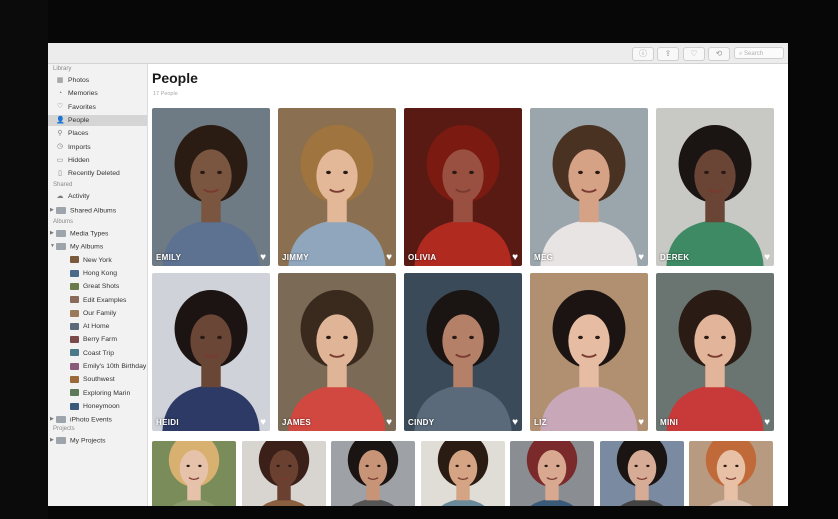  What do you see at coordinates (295, 257) in the screenshot?
I see `person-name: JIMMY` at bounding box center [295, 257].